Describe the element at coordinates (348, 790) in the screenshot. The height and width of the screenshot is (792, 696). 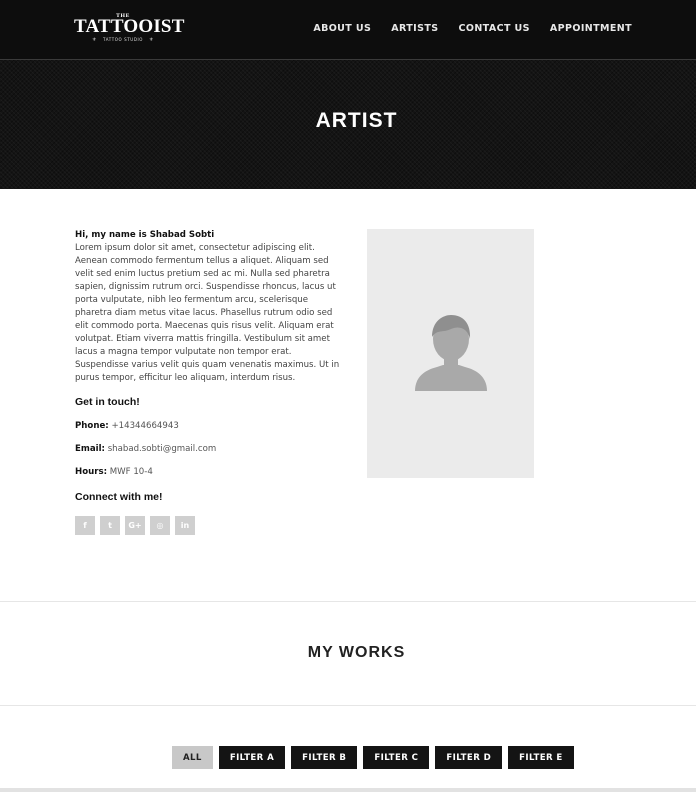
I see `gallery-top-edge` at that location.